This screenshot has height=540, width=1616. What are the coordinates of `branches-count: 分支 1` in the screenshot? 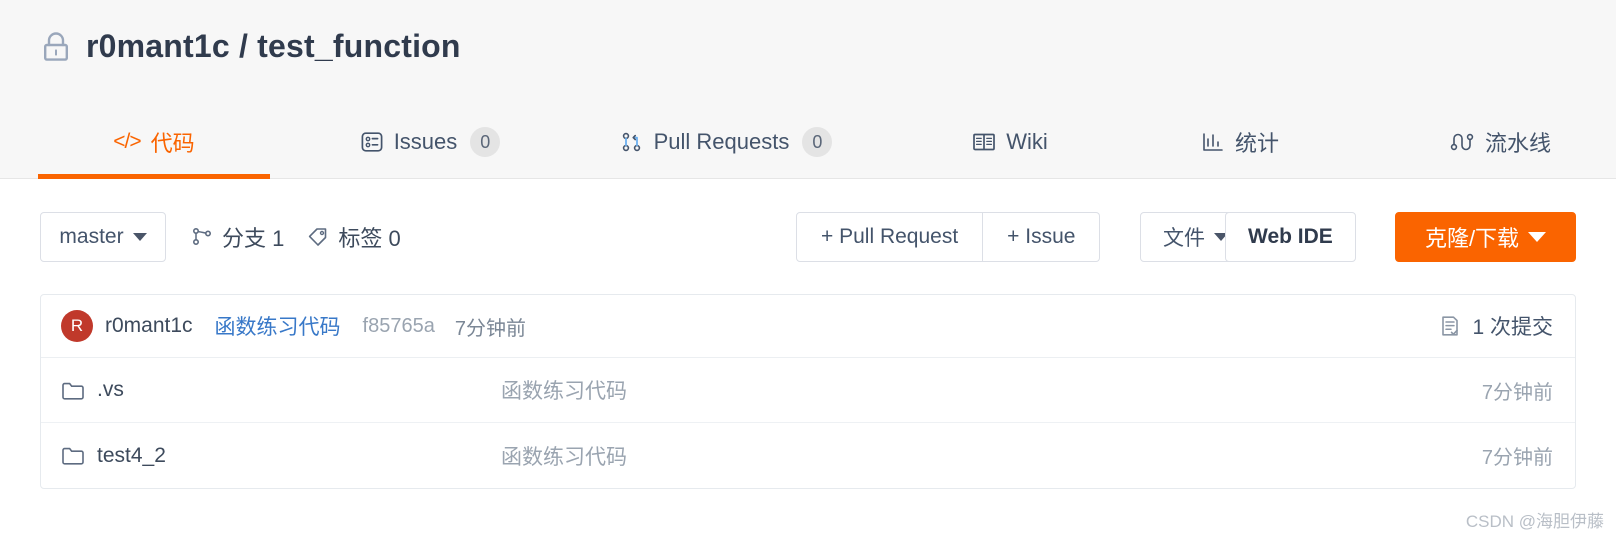 It's located at (237, 237).